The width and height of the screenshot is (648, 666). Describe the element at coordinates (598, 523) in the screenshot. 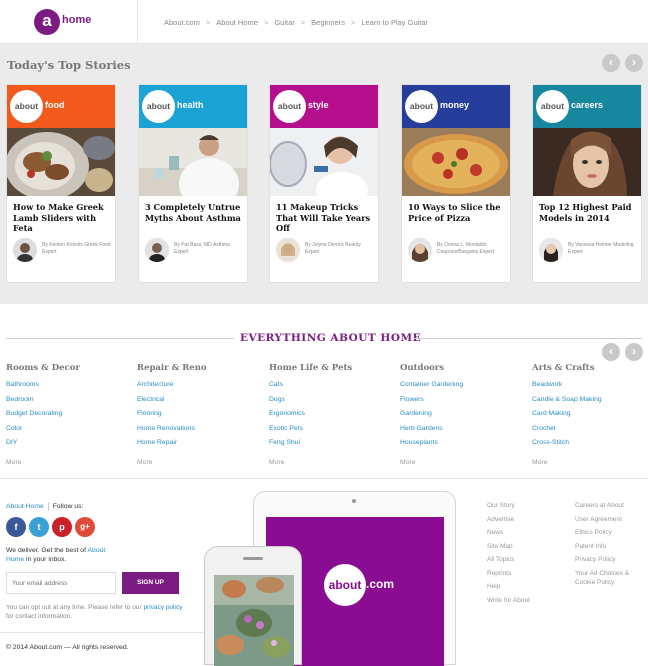

I see `footer-link: User Agreement` at that location.